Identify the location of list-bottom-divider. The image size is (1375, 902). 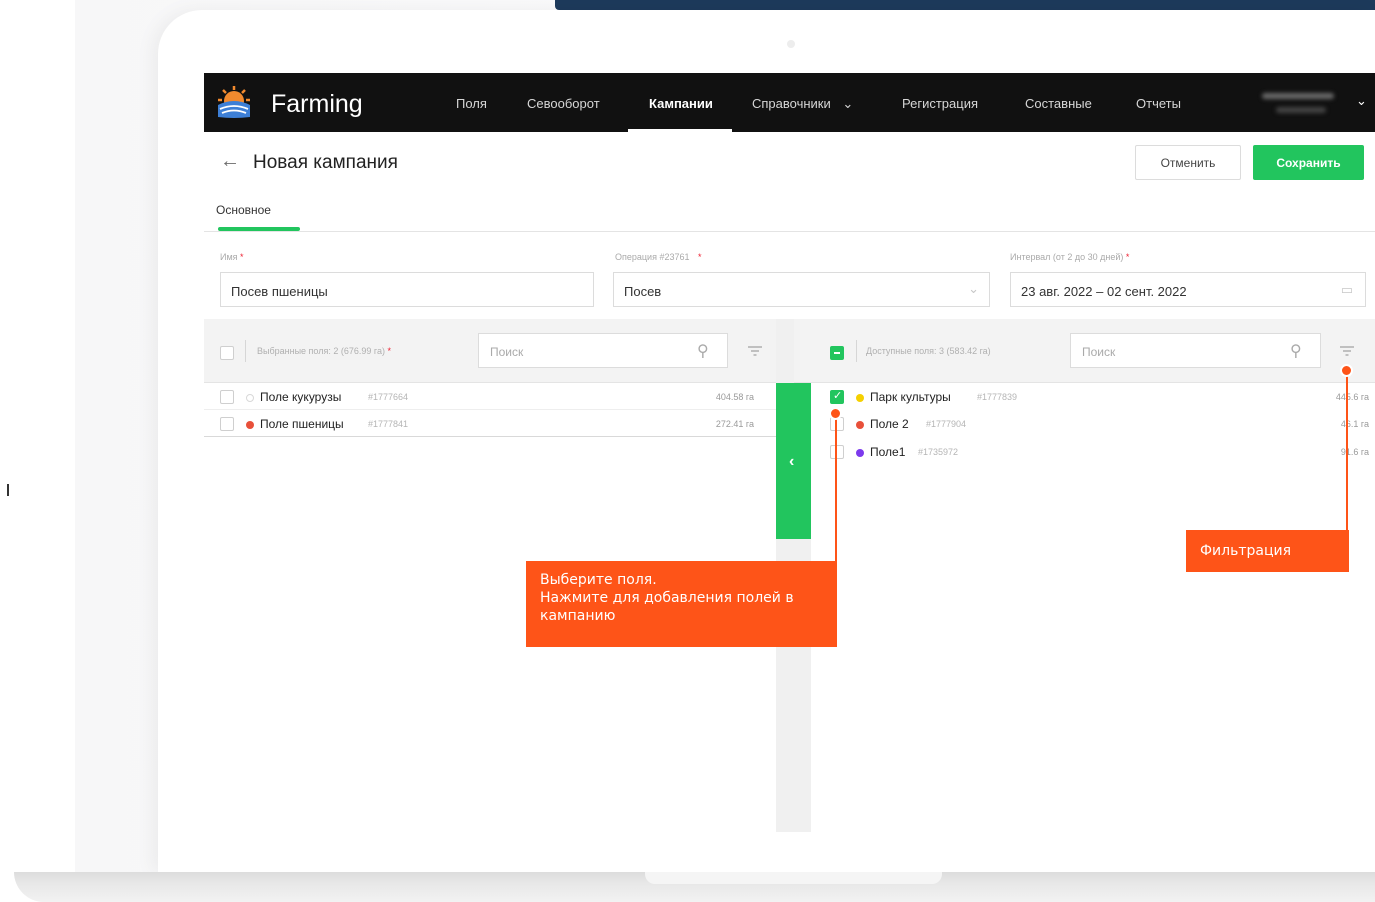
(490, 436).